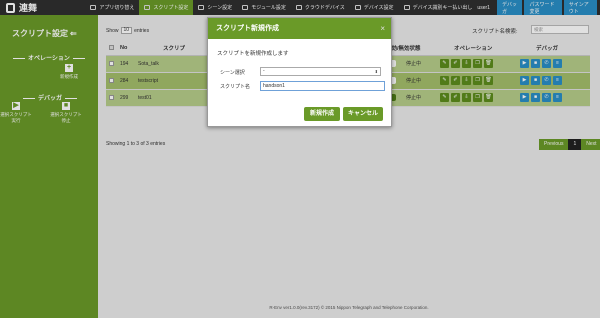  I want to click on chevron-updown-icon: ⬍, so click(376, 71).